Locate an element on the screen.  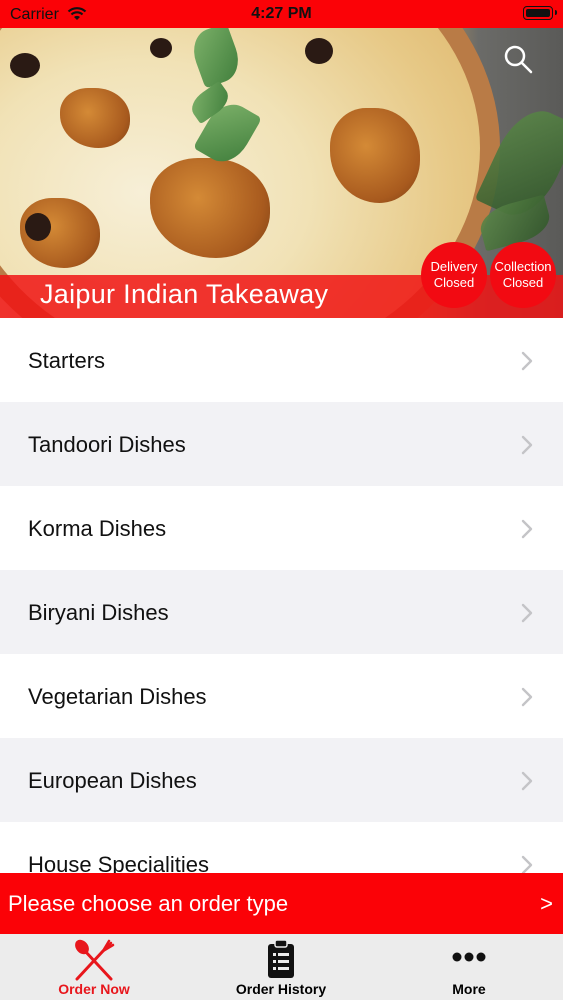
menu-item-vegetarian-dishes: Vegetarian Dishes is located at coordinates (281, 696).